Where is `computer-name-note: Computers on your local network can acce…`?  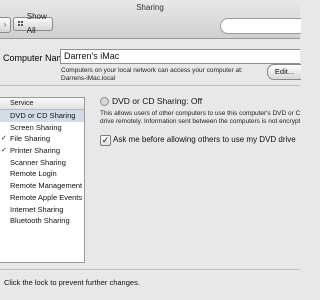
computer-name-note: Computers on your local network can acce… is located at coordinates (152, 75).